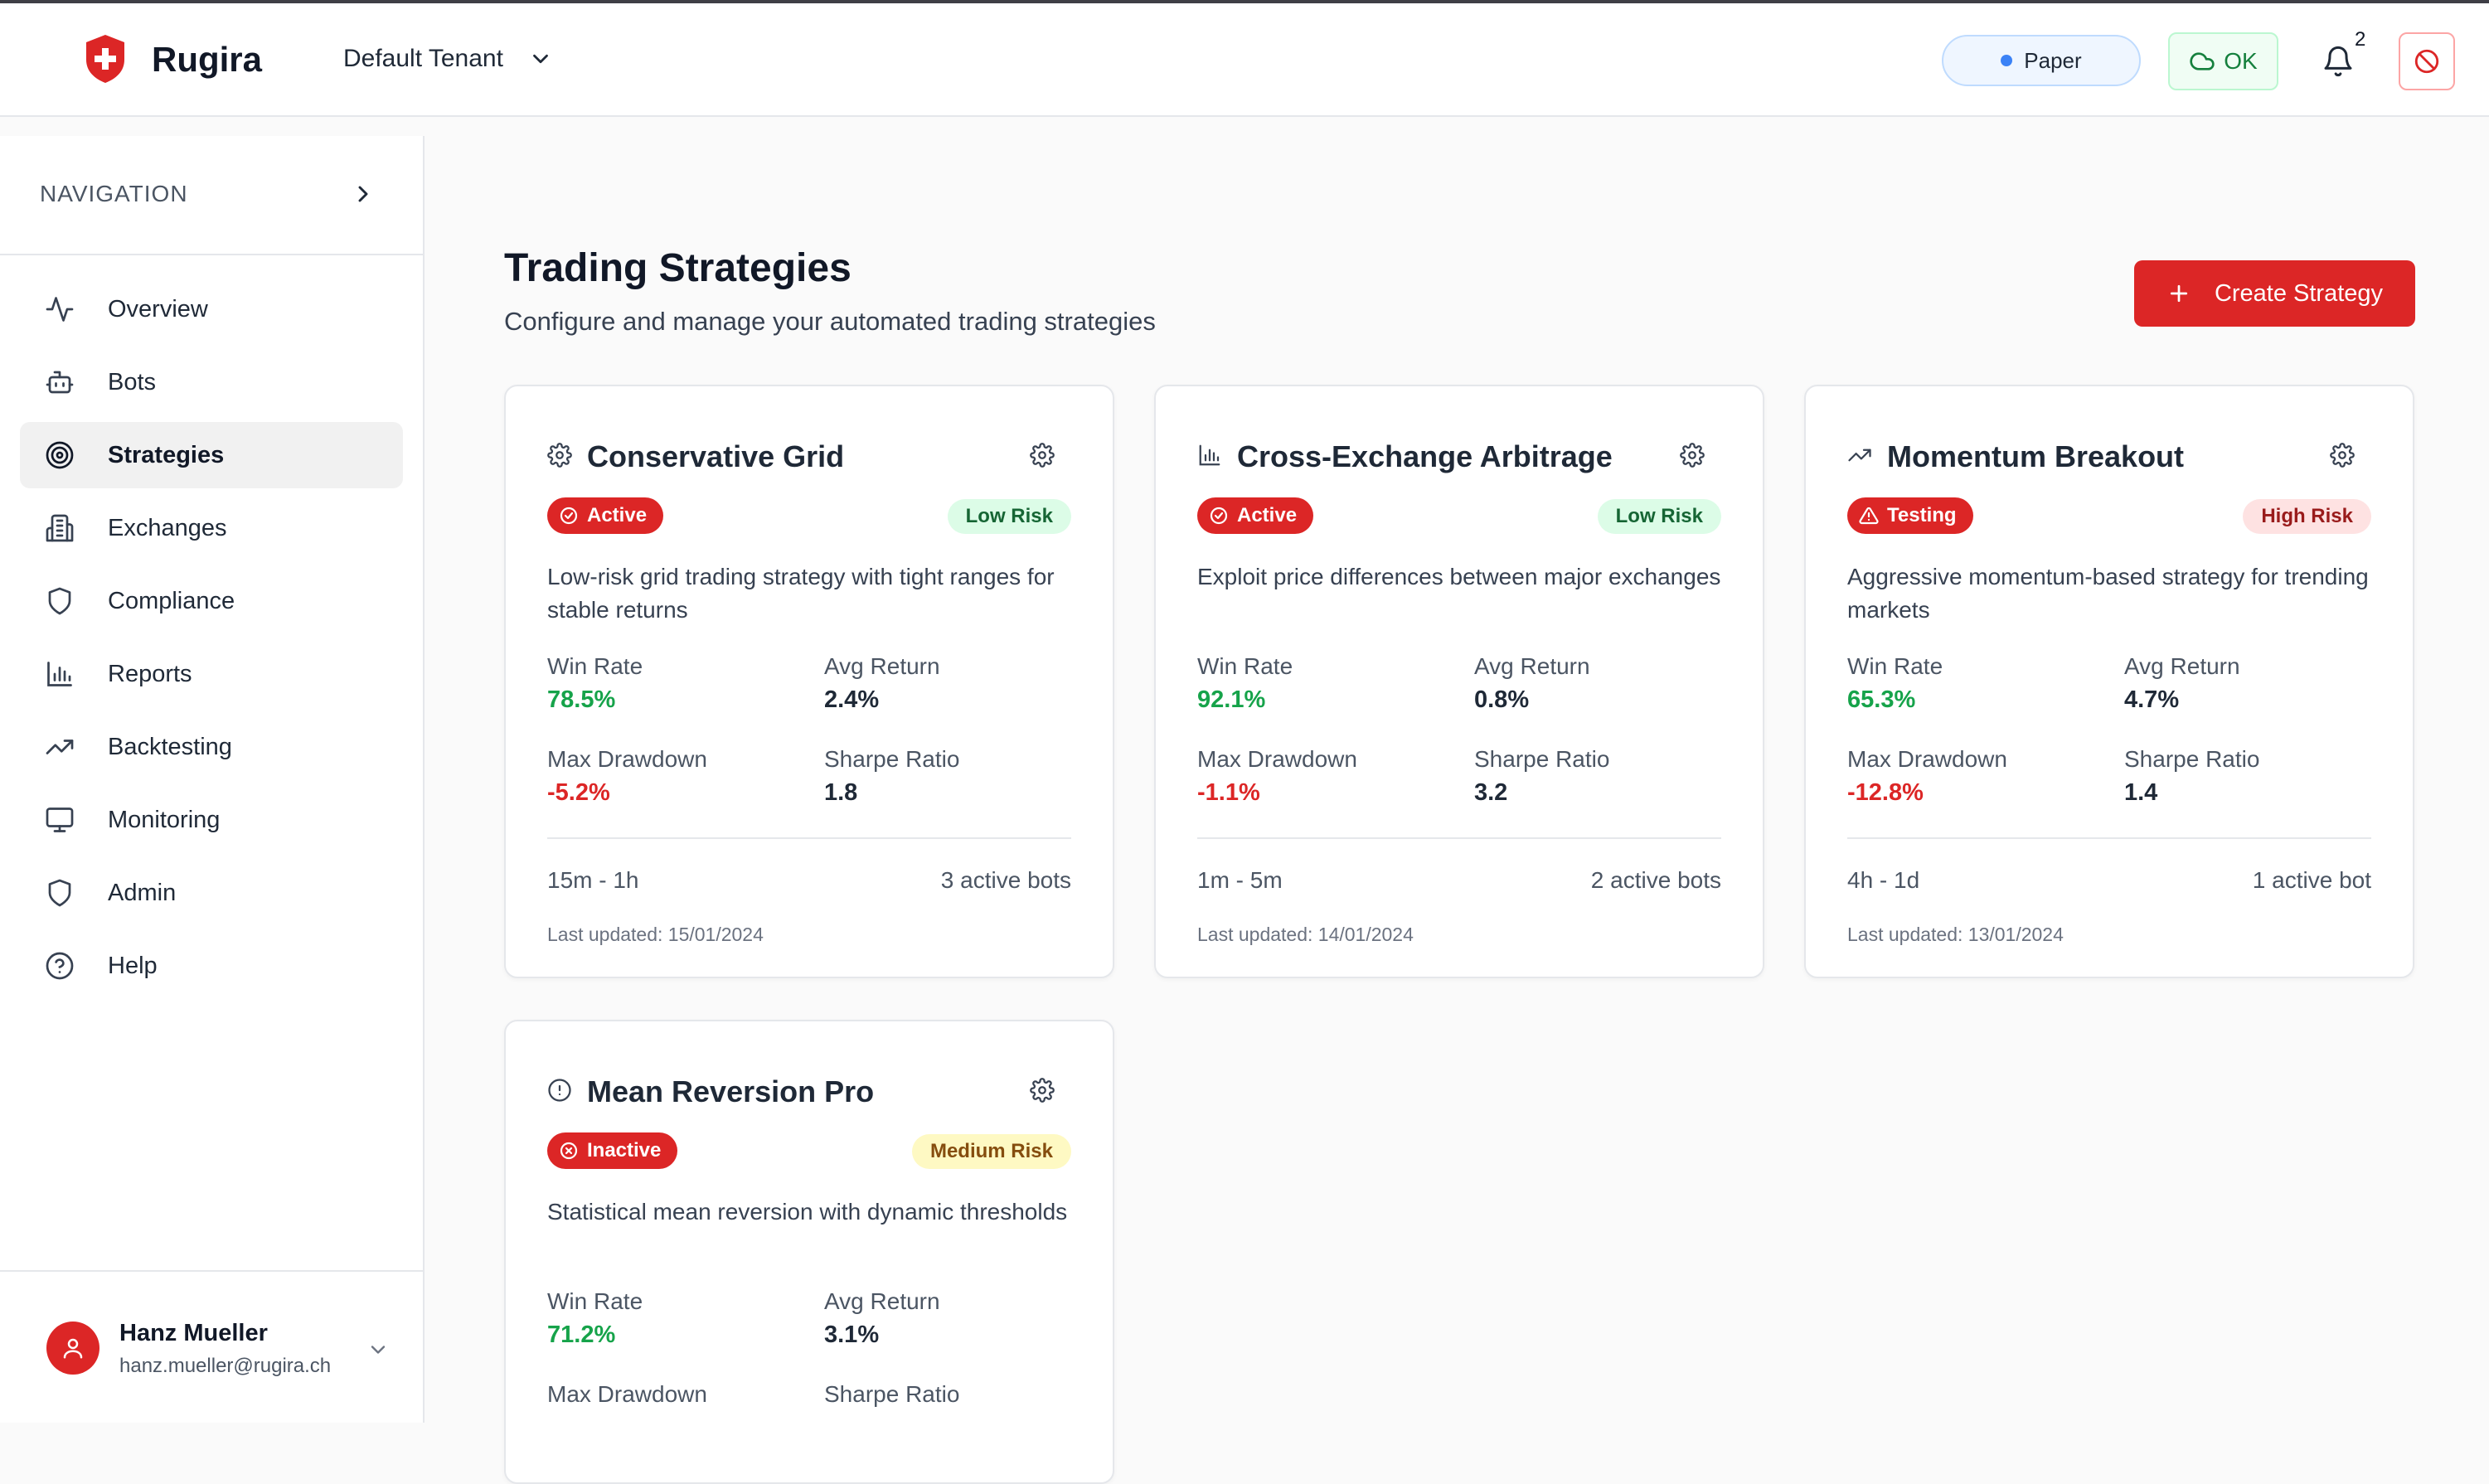  What do you see at coordinates (1231, 699) in the screenshot?
I see `win-rate-value: 92.1%` at bounding box center [1231, 699].